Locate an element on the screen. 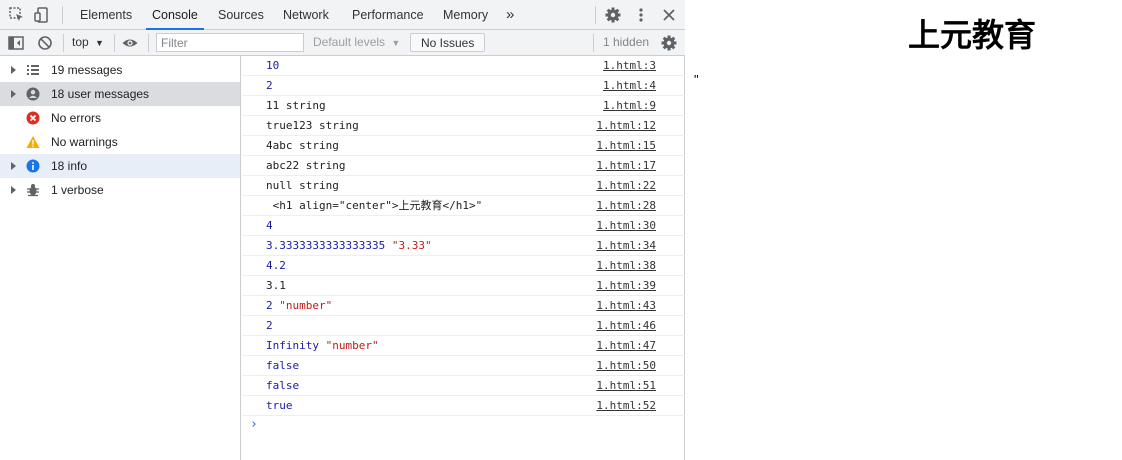 The height and width of the screenshot is (460, 1122). page-text: " is located at coordinates (696, 79).